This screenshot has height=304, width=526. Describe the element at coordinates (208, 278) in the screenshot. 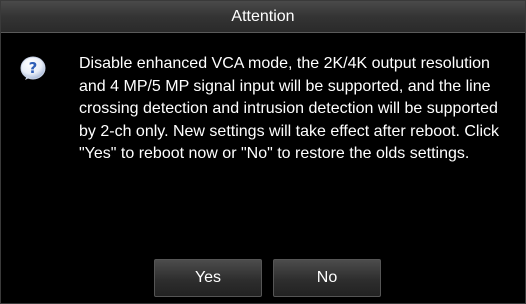

I see `yes-button: Yes` at that location.